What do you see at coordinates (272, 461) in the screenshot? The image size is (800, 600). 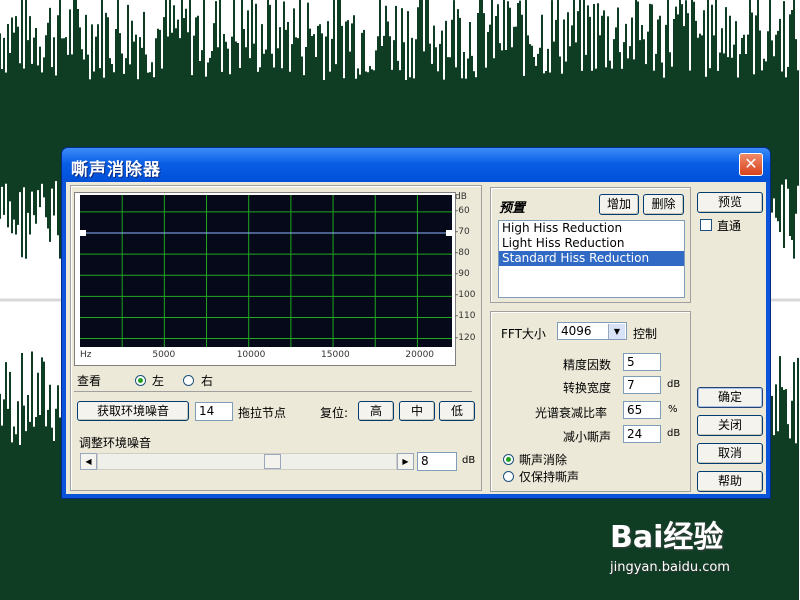 I see `slider-thumb` at bounding box center [272, 461].